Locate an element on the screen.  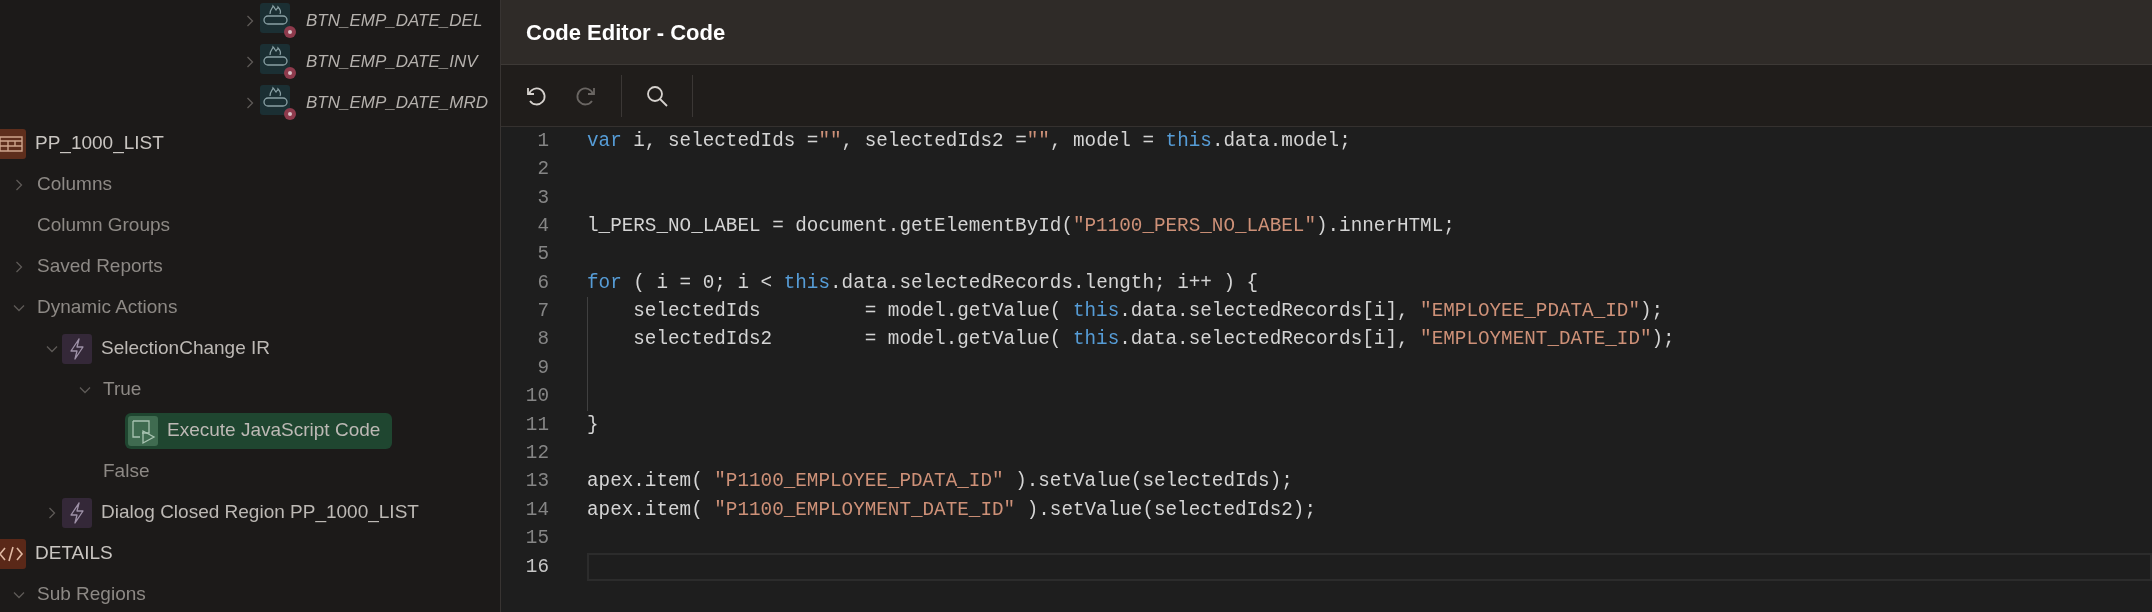
tree-node: True is located at coordinates (124, 389).